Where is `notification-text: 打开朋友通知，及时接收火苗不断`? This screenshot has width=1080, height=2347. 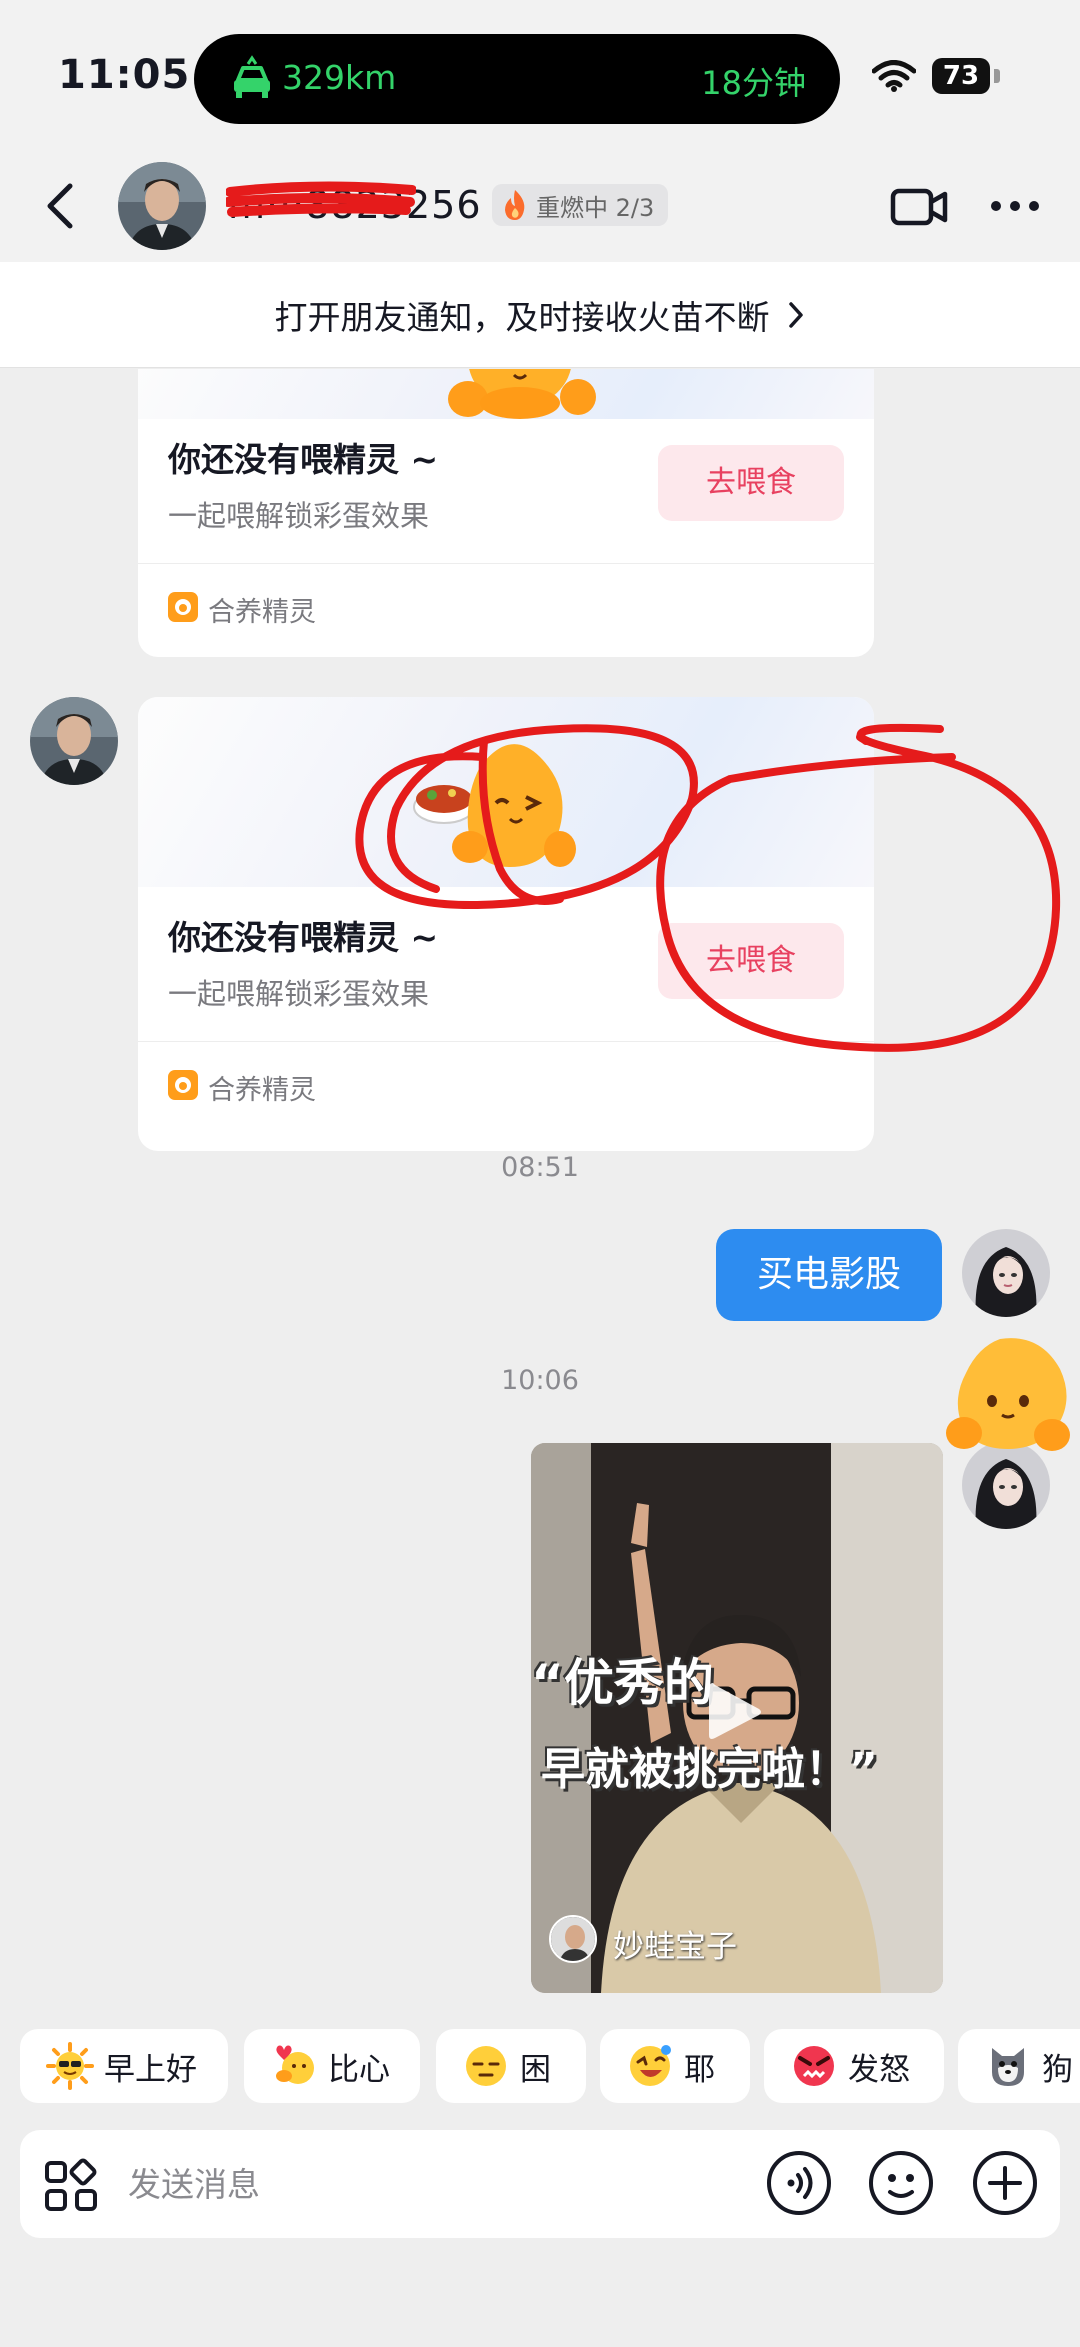
notification-text: 打开朋友通知，及时接收火苗不断 is located at coordinates (522, 317).